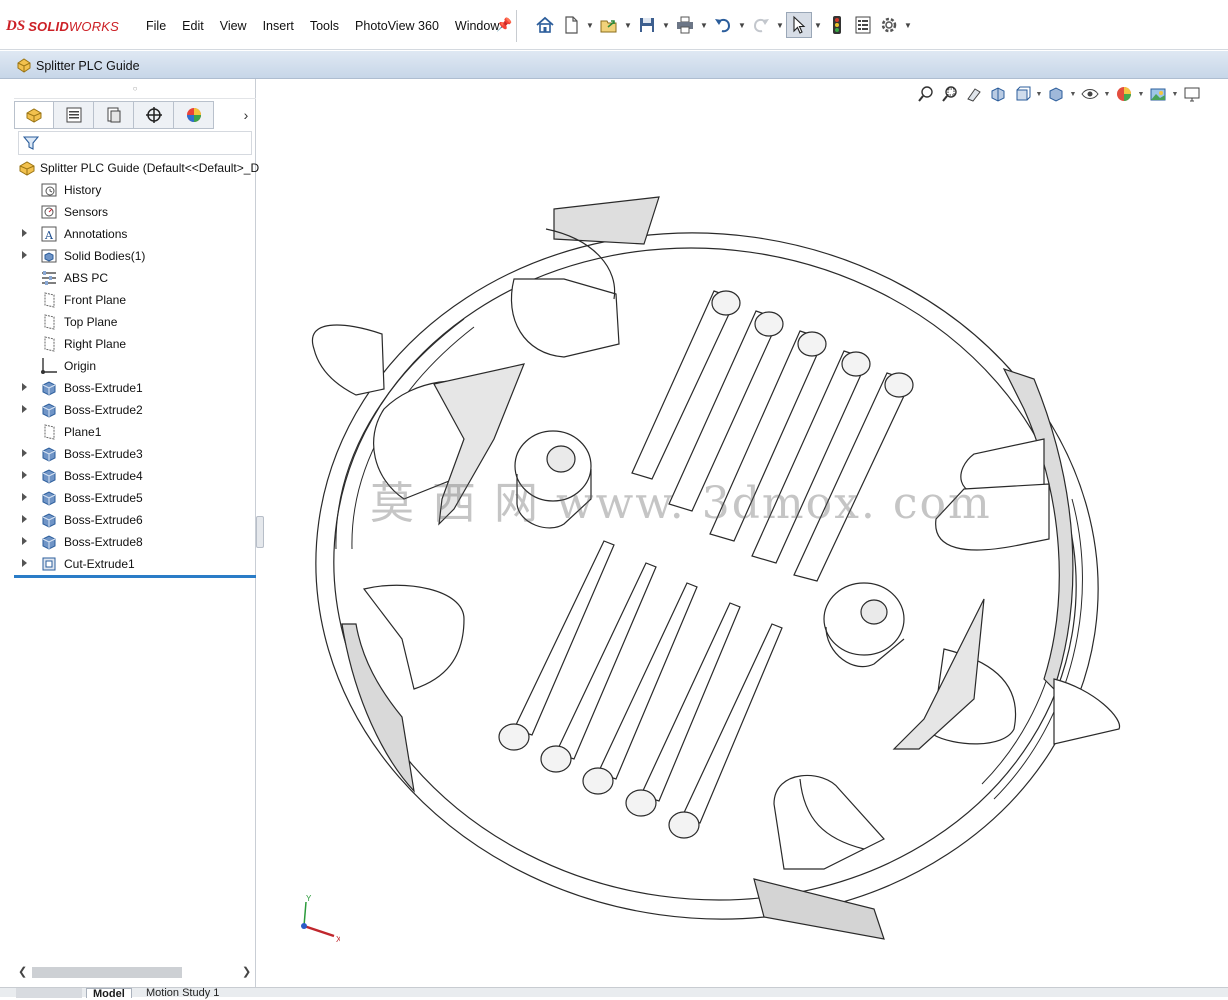  What do you see at coordinates (998, 94) in the screenshot?
I see `section-view-icon` at bounding box center [998, 94].